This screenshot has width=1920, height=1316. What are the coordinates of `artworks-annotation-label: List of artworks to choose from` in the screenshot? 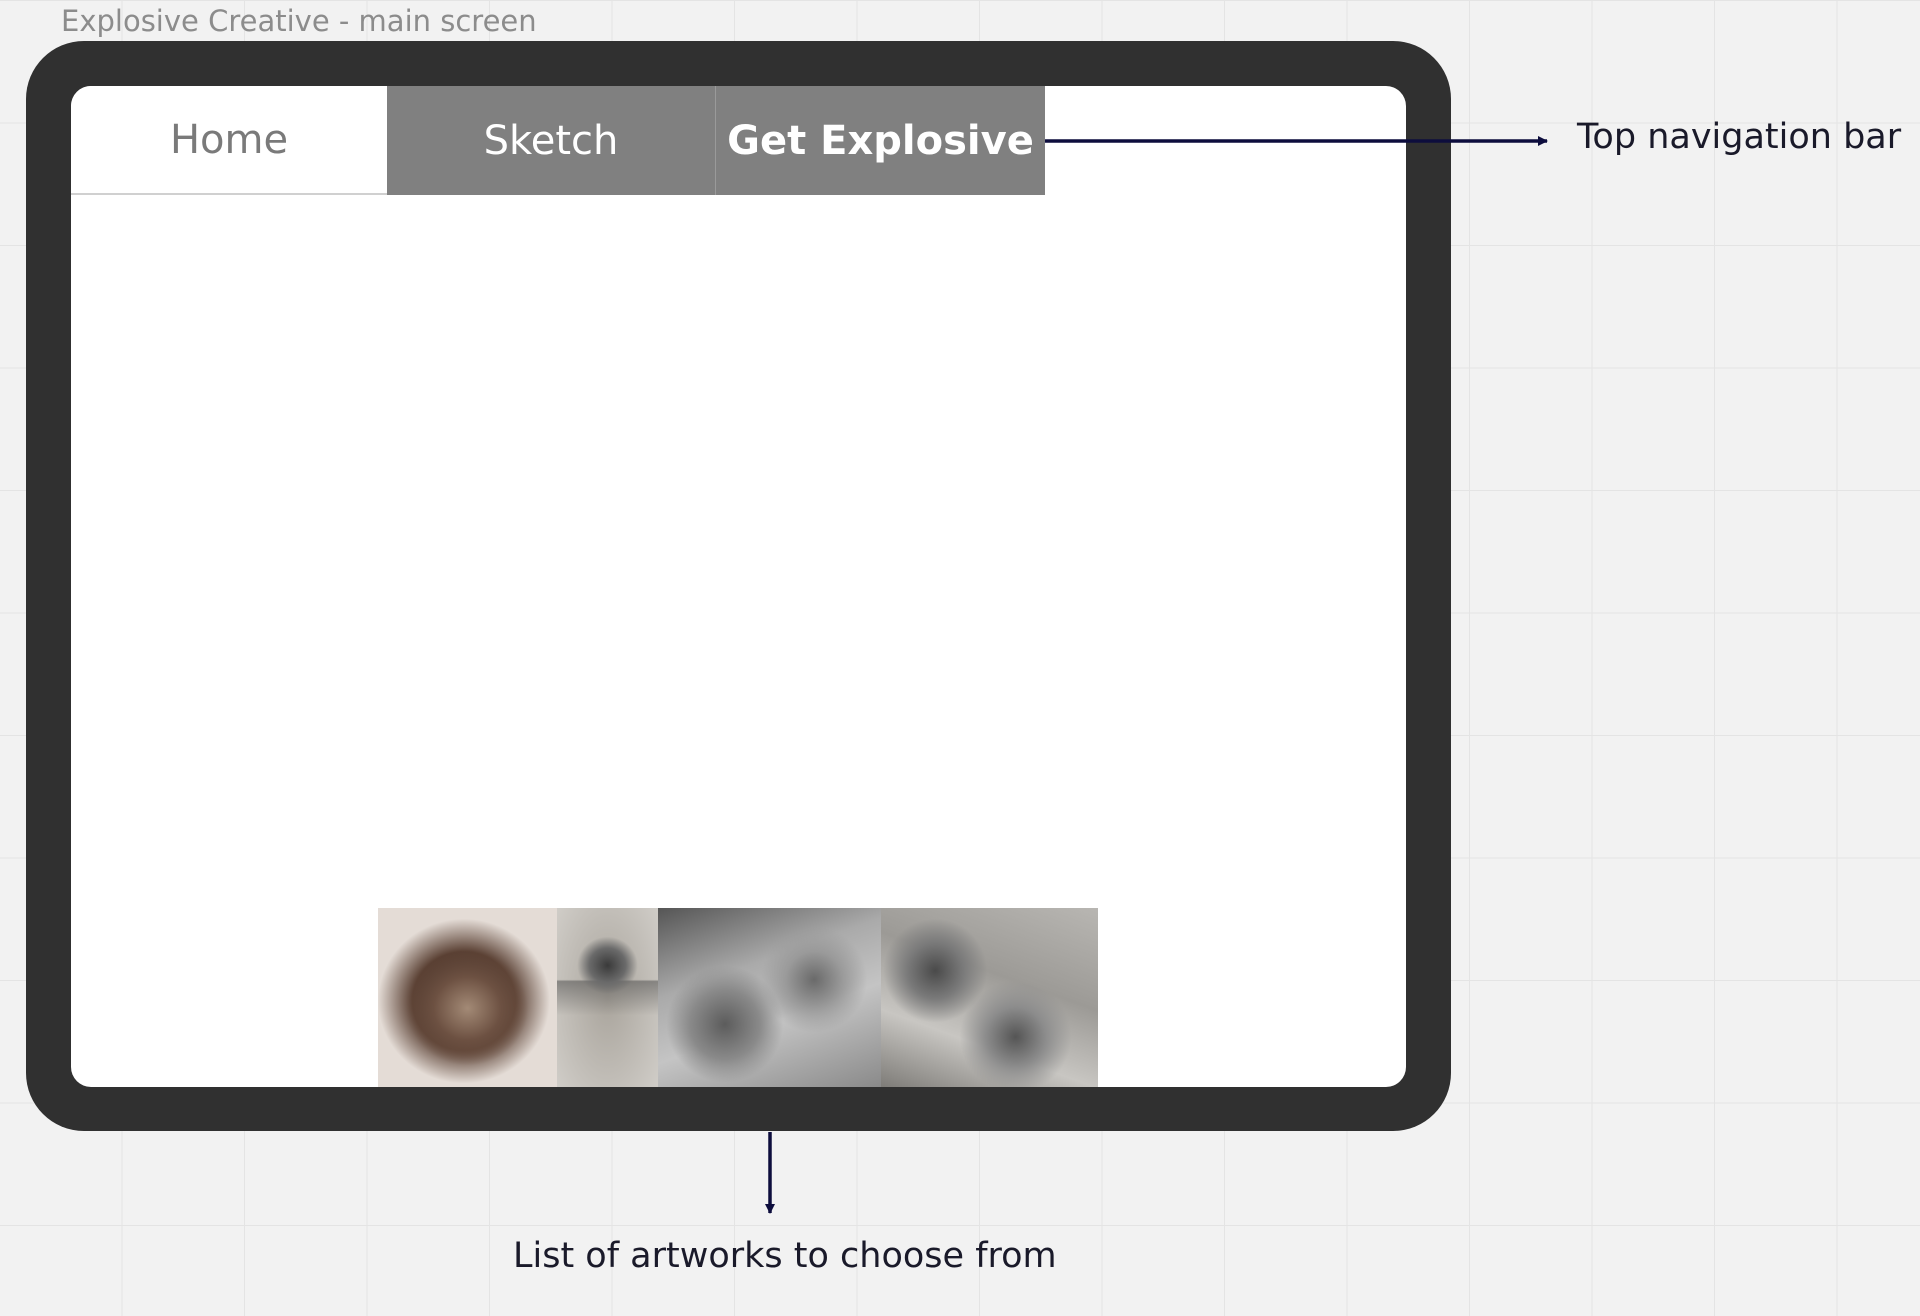 It's located at (785, 1256).